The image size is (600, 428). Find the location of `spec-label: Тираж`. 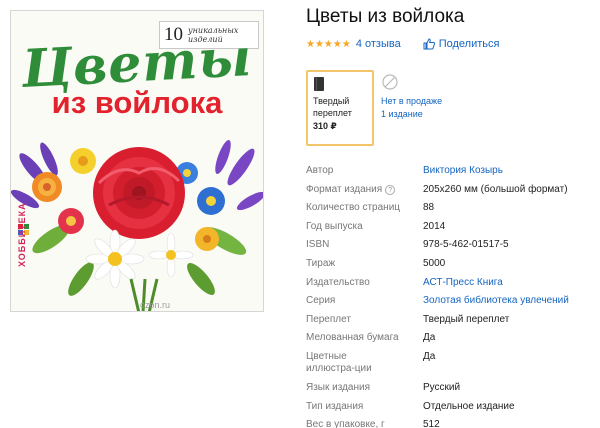

spec-label: Тираж is located at coordinates (321, 263).